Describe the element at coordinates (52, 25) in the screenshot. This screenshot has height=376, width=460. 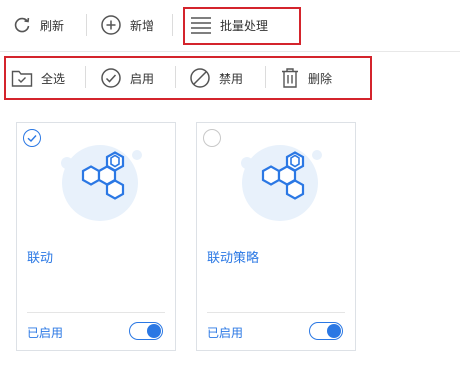
I see `refresh-label: 刷新` at that location.